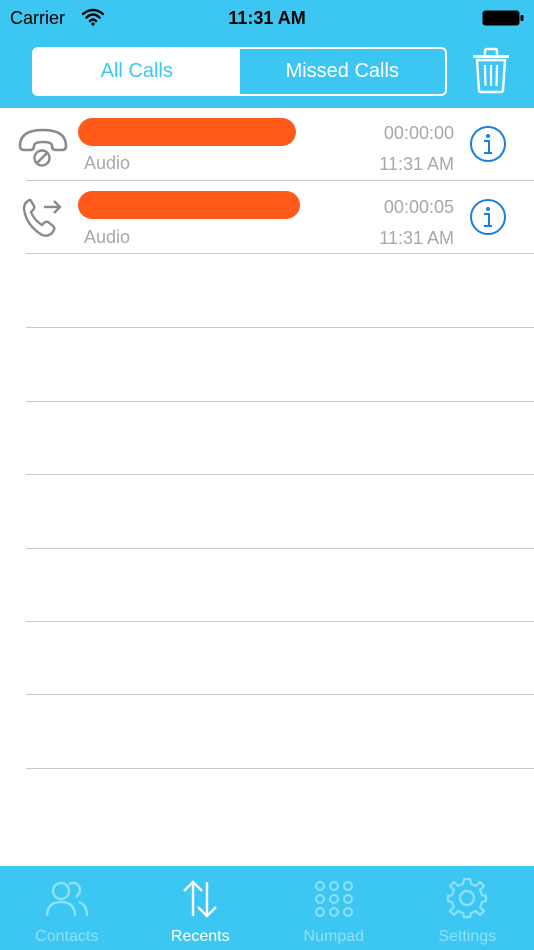 Image resolution: width=534 pixels, height=950 pixels. I want to click on call-filter-segmented-control: All Calls Missed Calls, so click(239, 71).